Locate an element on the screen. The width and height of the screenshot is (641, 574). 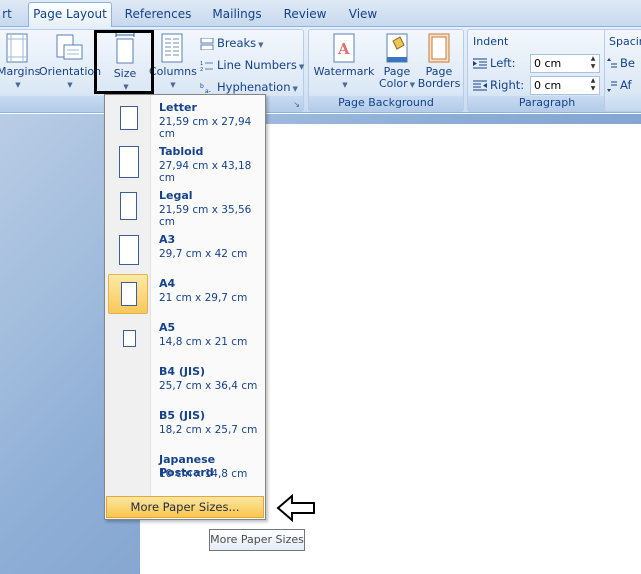
paper-name: B4 (JIS) is located at coordinates (182, 371).